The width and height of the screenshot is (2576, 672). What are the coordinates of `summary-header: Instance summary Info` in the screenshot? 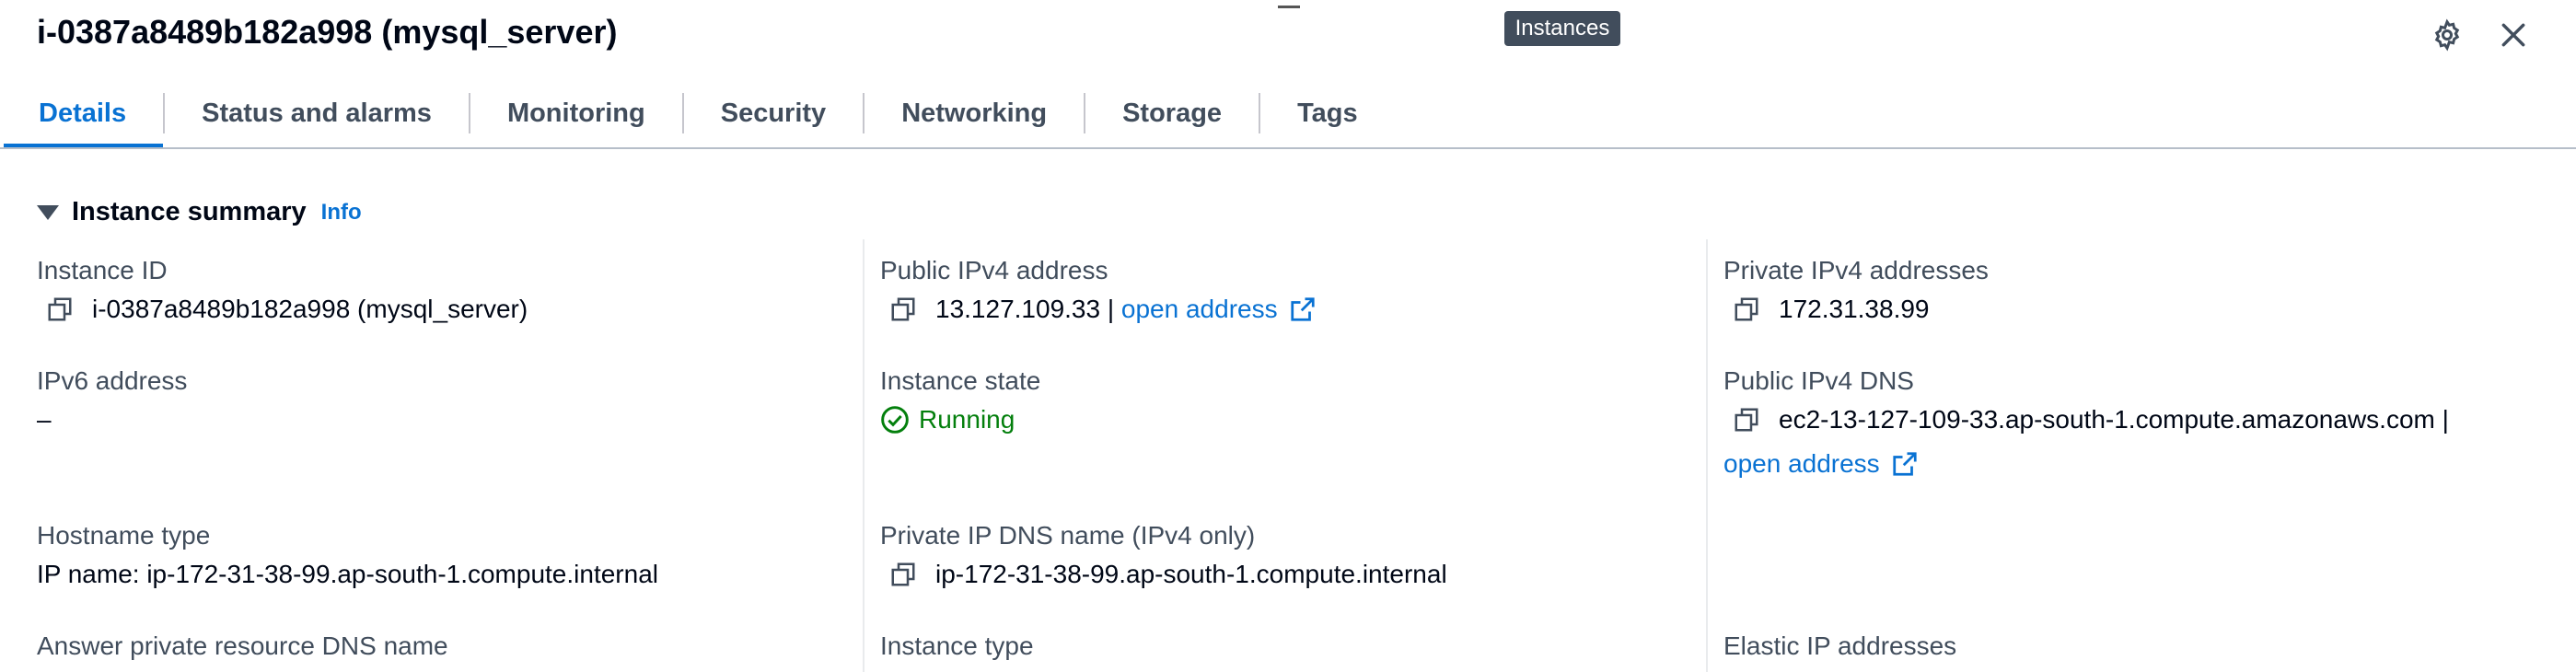 It's located at (199, 212).